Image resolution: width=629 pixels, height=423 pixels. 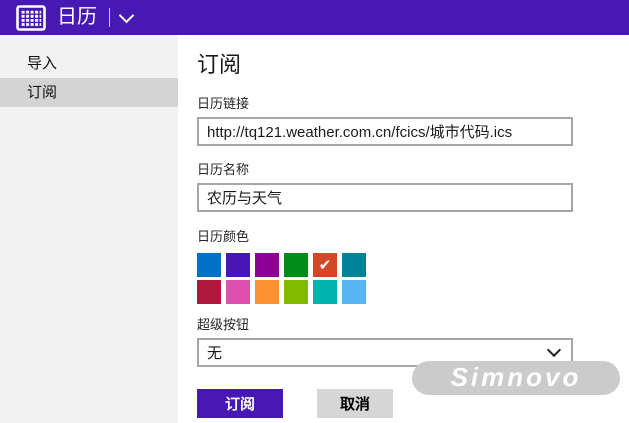 I want to click on sidebar-item-subscribe: 订阅, so click(x=89, y=92).